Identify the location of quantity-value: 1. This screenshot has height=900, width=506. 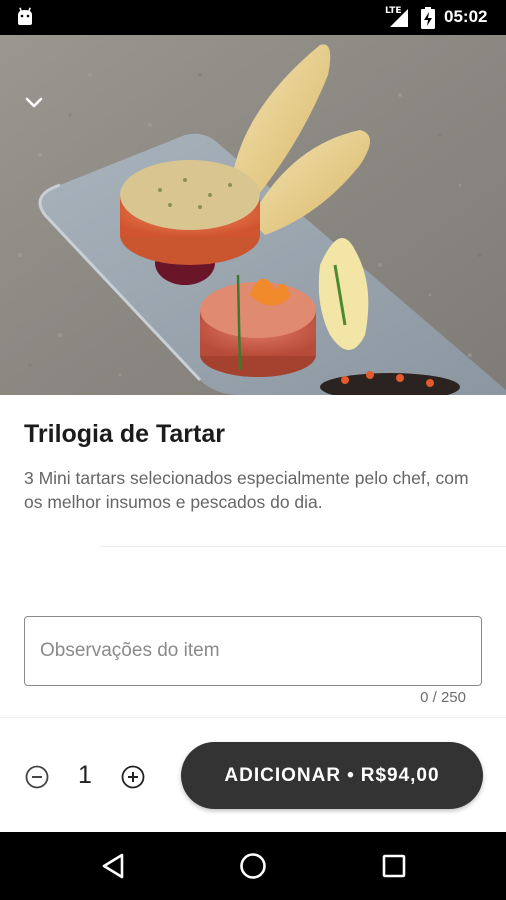
(85, 775).